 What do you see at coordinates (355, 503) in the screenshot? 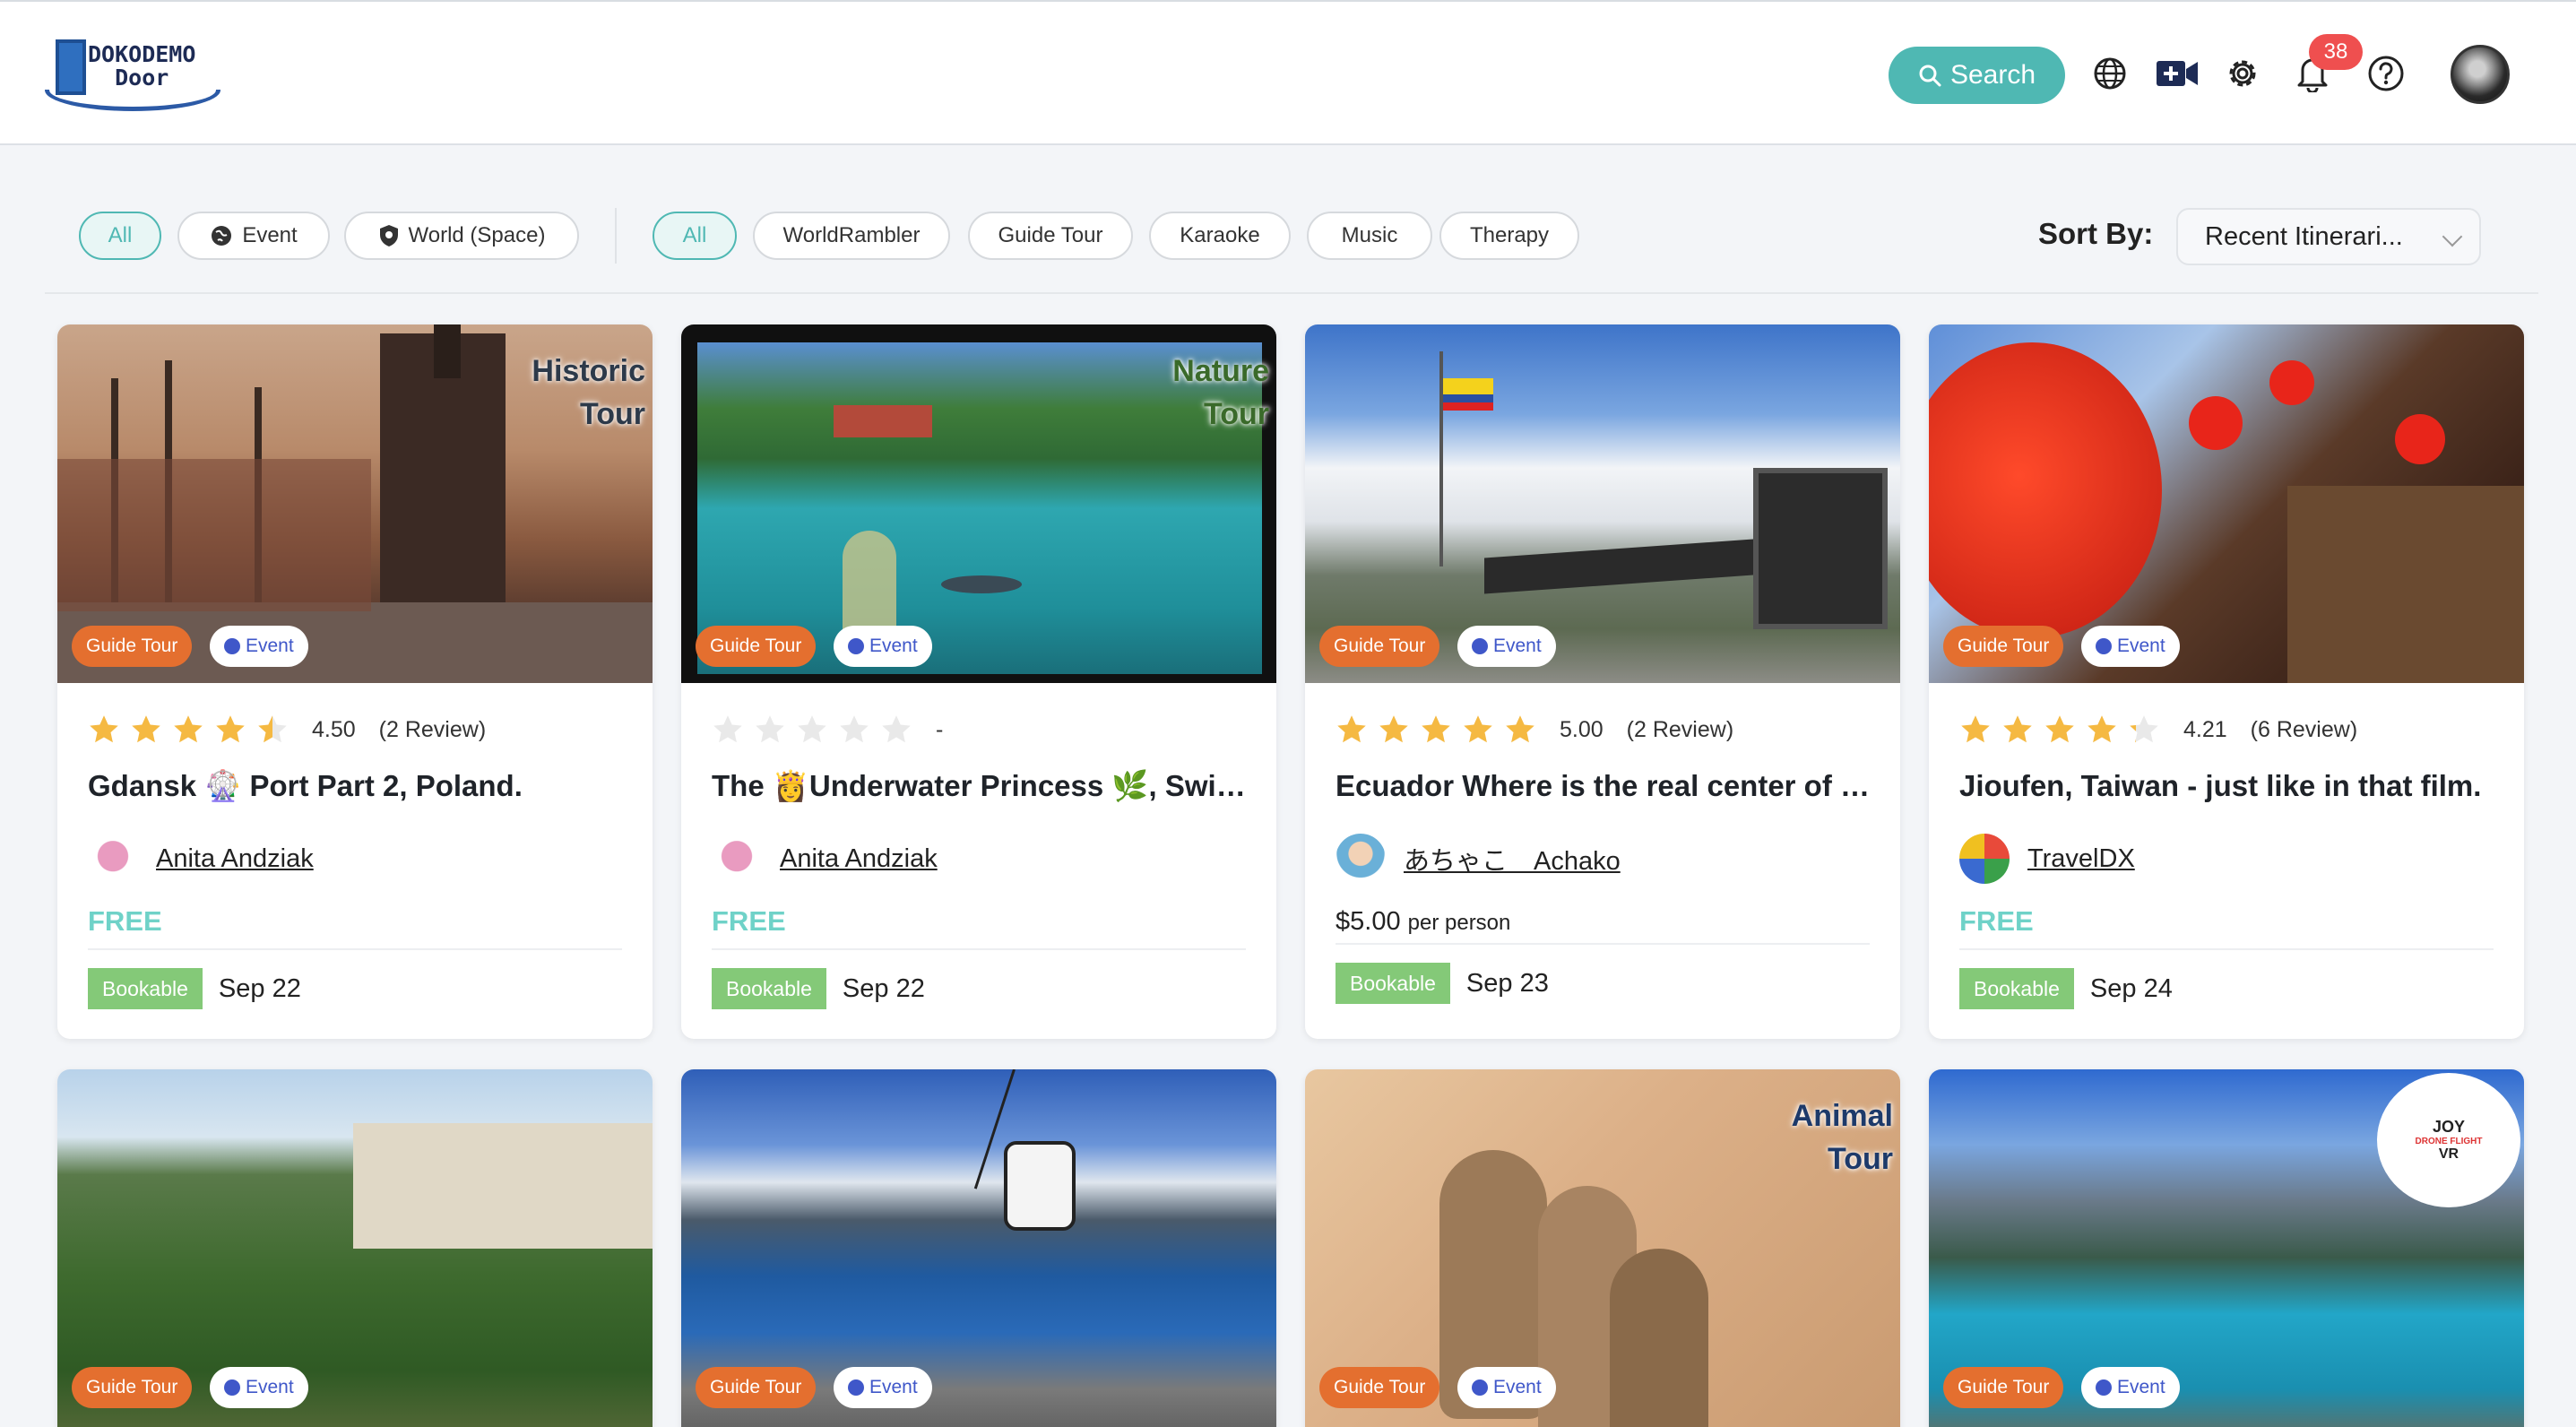
I see `tour-thumbnail: Historic Tour Guide Tour Event` at bounding box center [355, 503].